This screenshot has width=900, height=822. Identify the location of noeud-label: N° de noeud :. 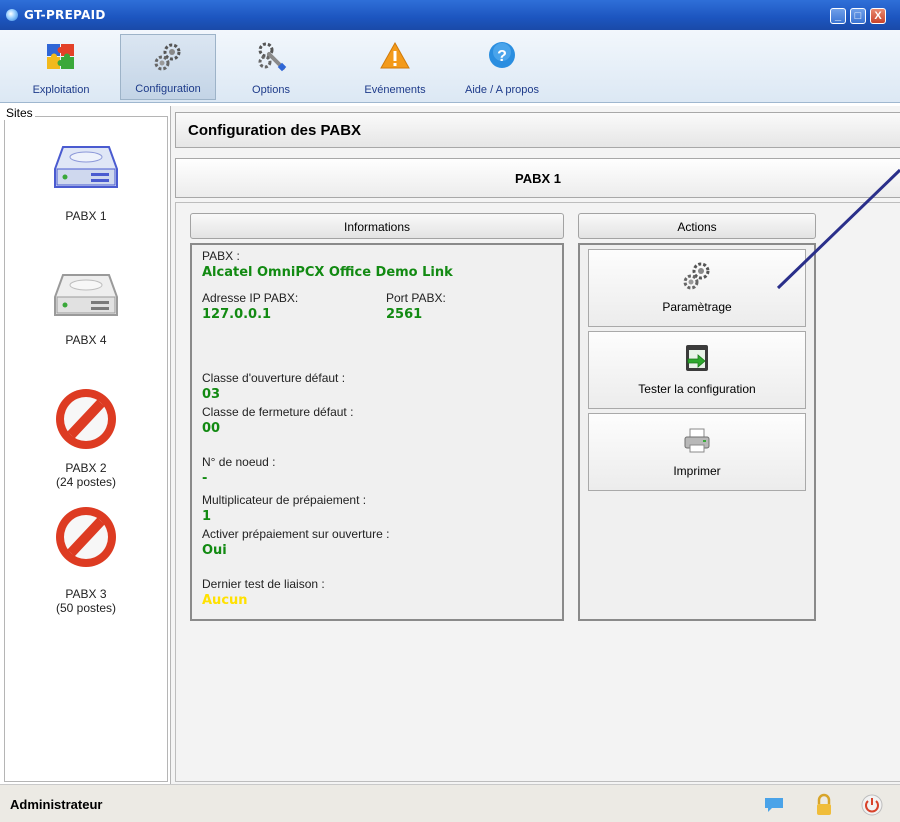
(239, 462).